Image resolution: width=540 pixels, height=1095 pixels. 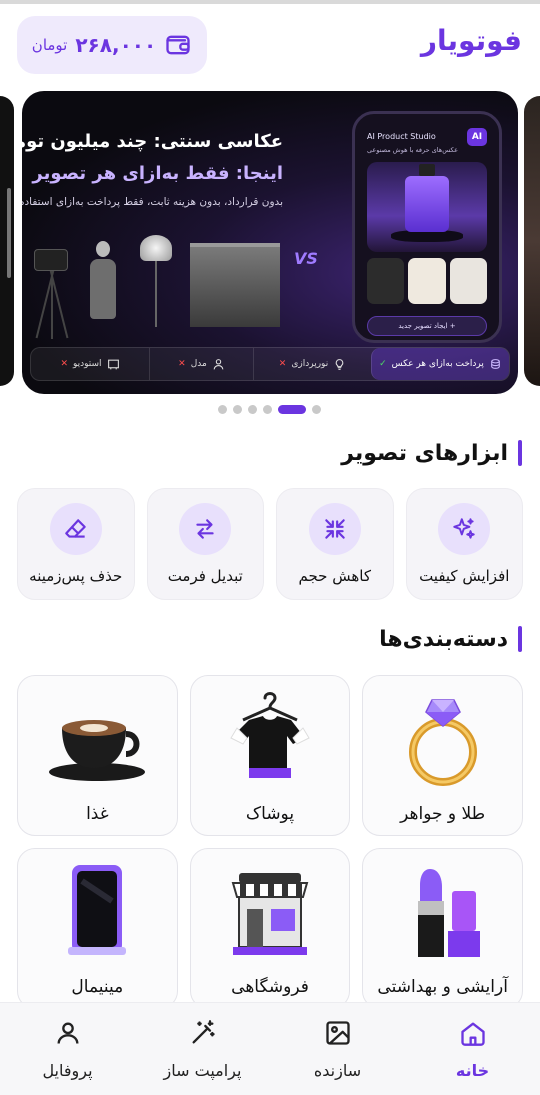 What do you see at coordinates (178, 45) in the screenshot?
I see `wallet-icon` at bounding box center [178, 45].